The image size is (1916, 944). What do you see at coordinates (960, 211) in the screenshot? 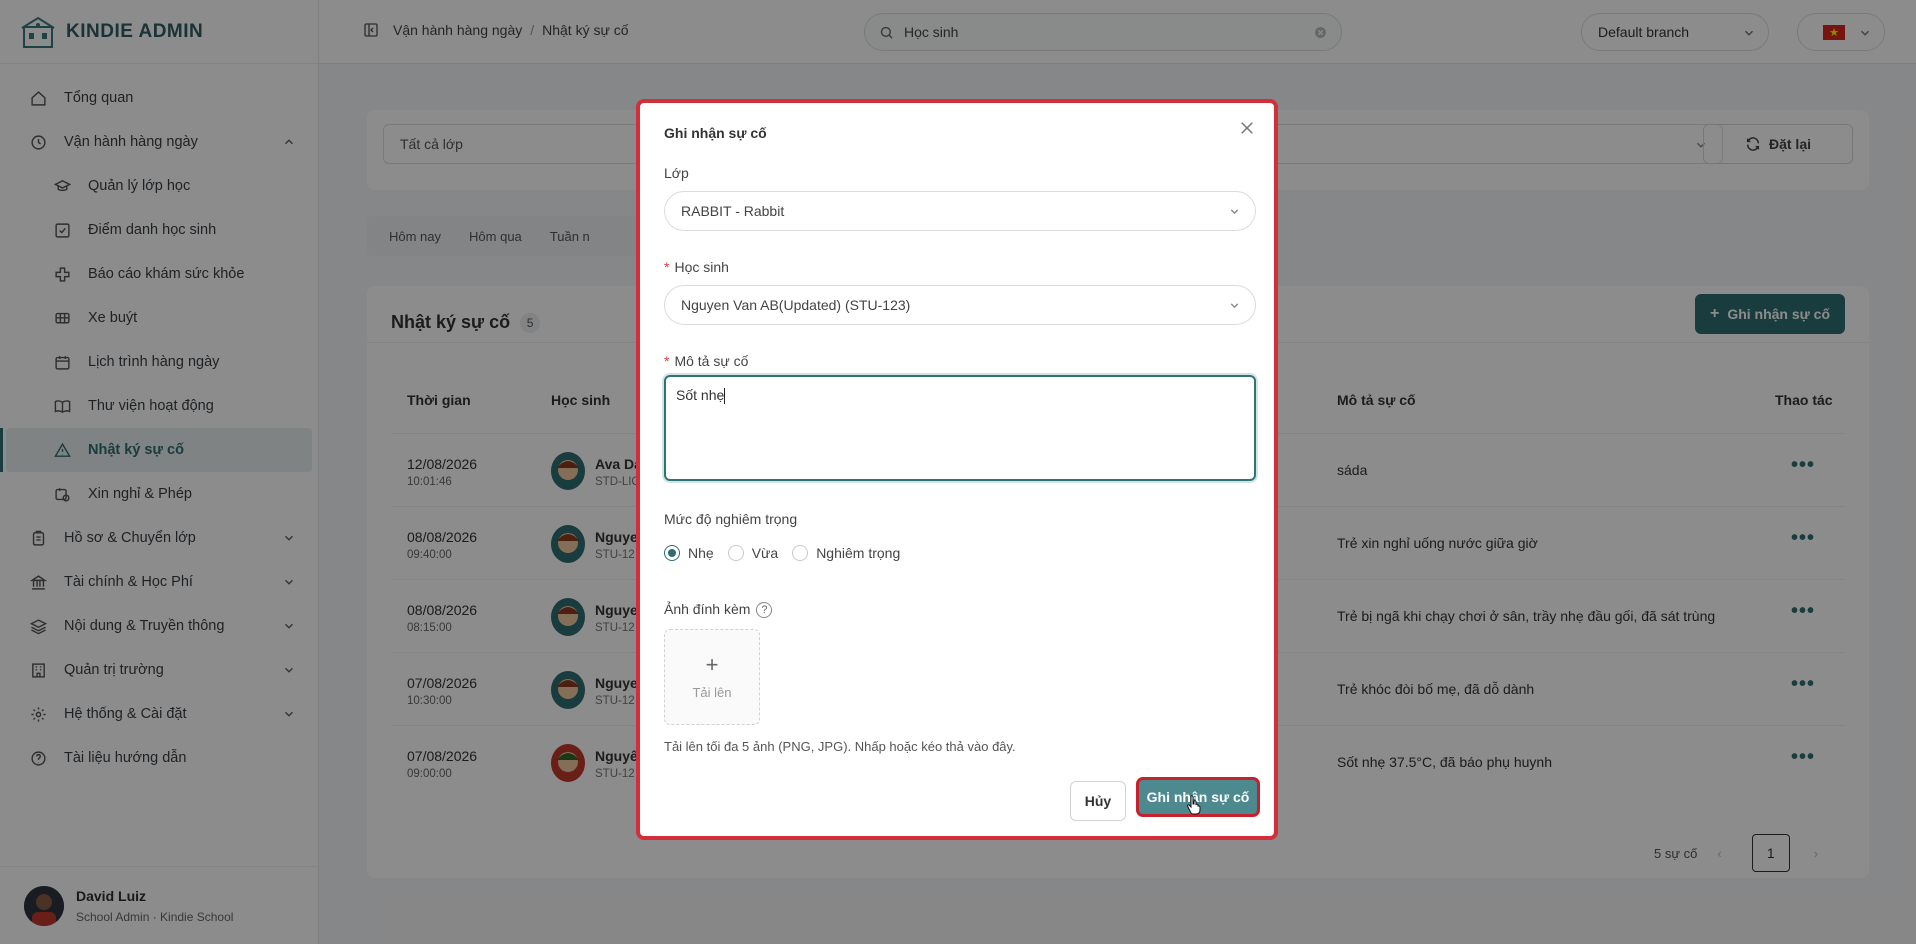
I see `class-select: RABBIT - Rabbit` at bounding box center [960, 211].